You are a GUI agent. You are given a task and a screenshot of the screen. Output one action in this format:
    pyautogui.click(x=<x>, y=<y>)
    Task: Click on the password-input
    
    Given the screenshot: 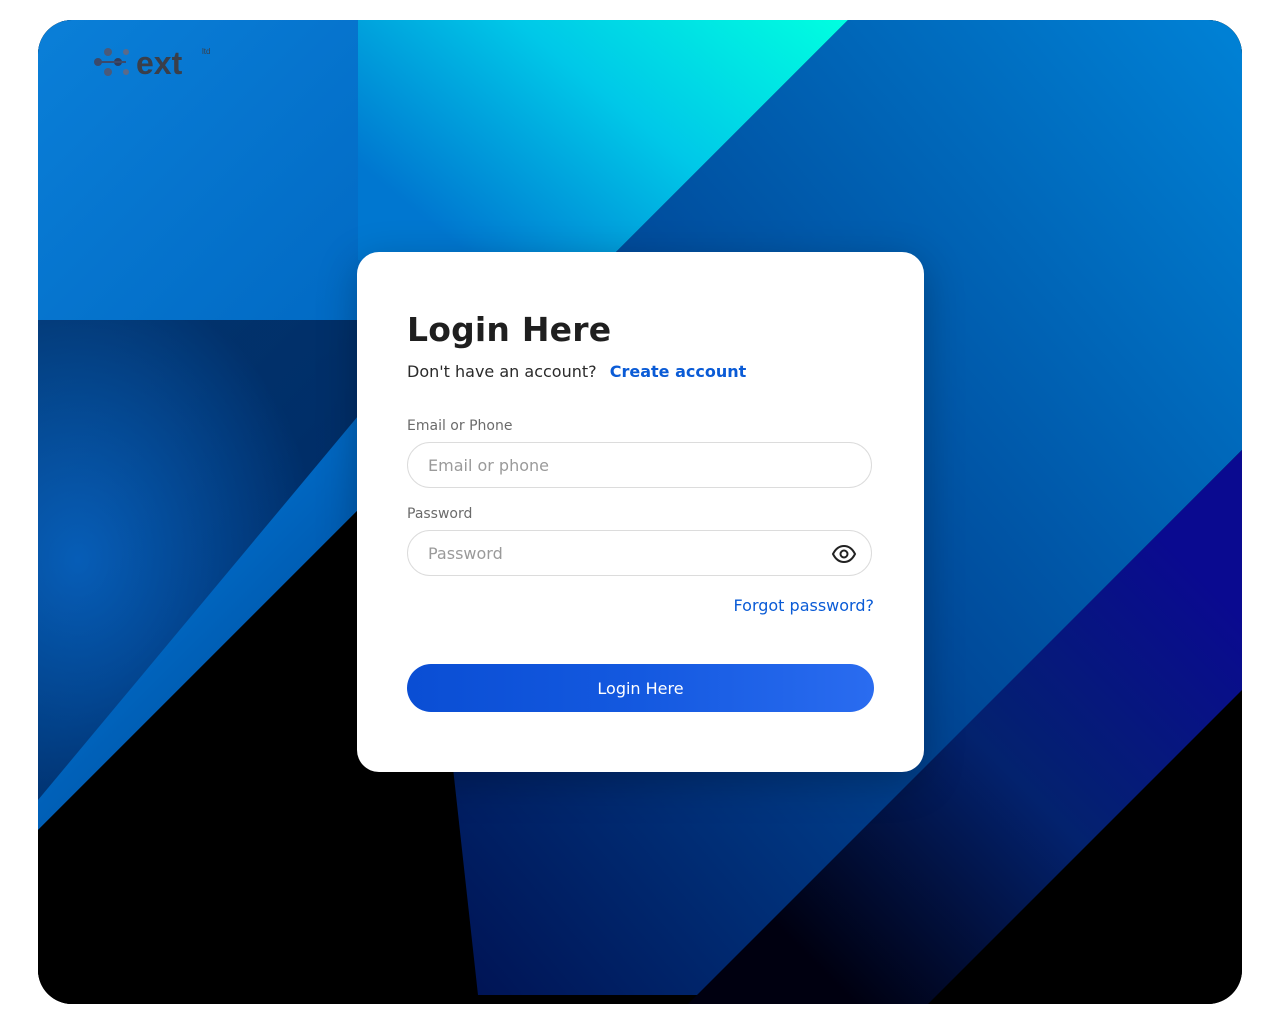 What is the action you would take?
    pyautogui.click(x=618, y=553)
    